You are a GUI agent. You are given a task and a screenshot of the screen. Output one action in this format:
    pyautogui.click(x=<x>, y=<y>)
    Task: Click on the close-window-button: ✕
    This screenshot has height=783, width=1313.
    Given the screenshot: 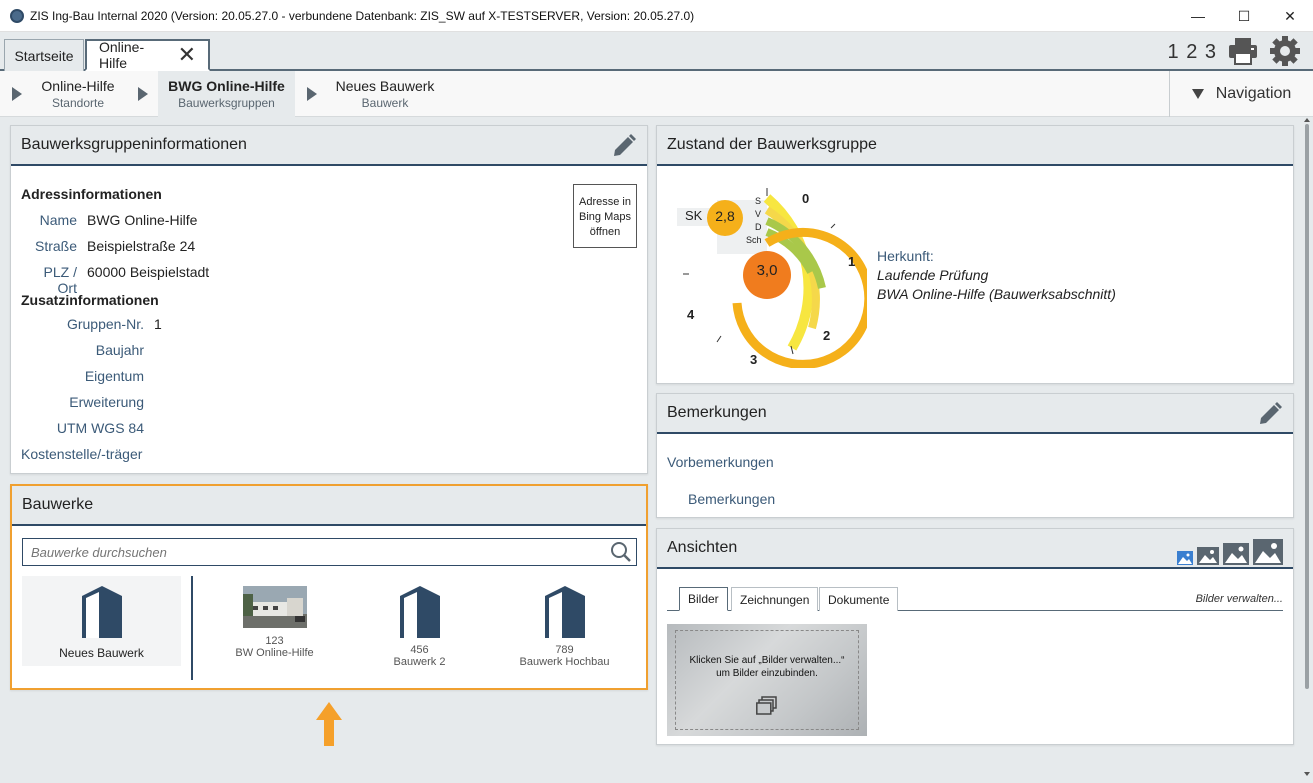 What is the action you would take?
    pyautogui.click(x=1290, y=16)
    